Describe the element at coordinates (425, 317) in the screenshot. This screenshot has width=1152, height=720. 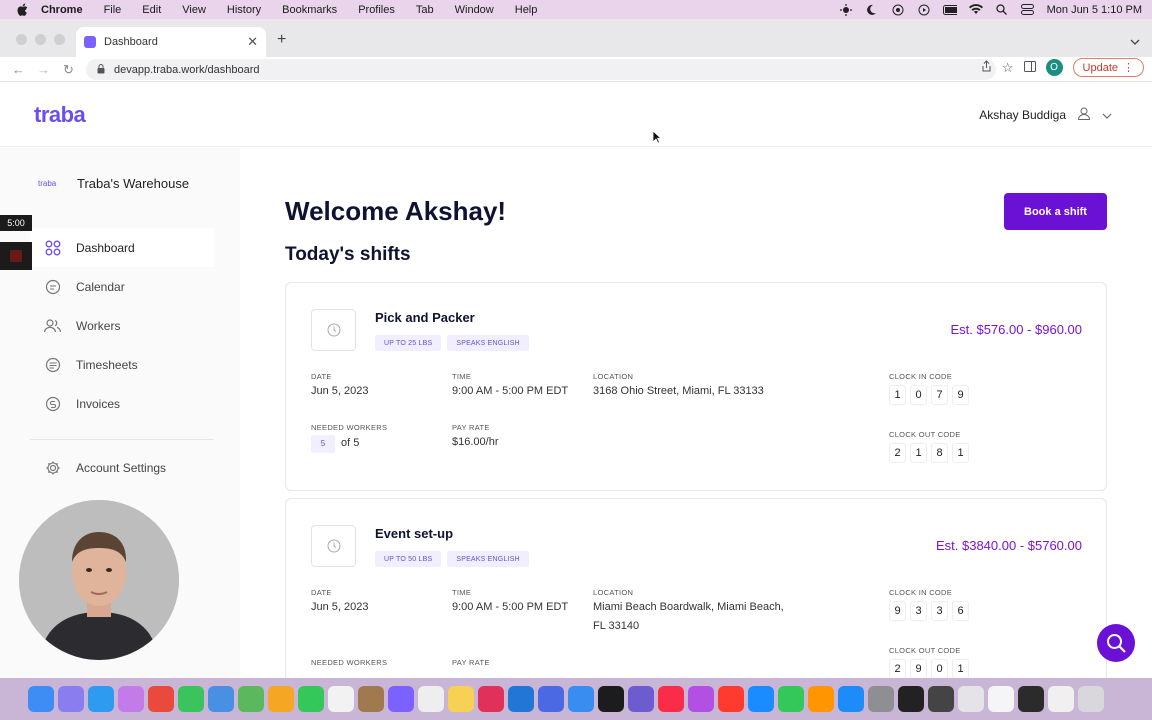
I see `shift-title: Pick and Packer` at that location.